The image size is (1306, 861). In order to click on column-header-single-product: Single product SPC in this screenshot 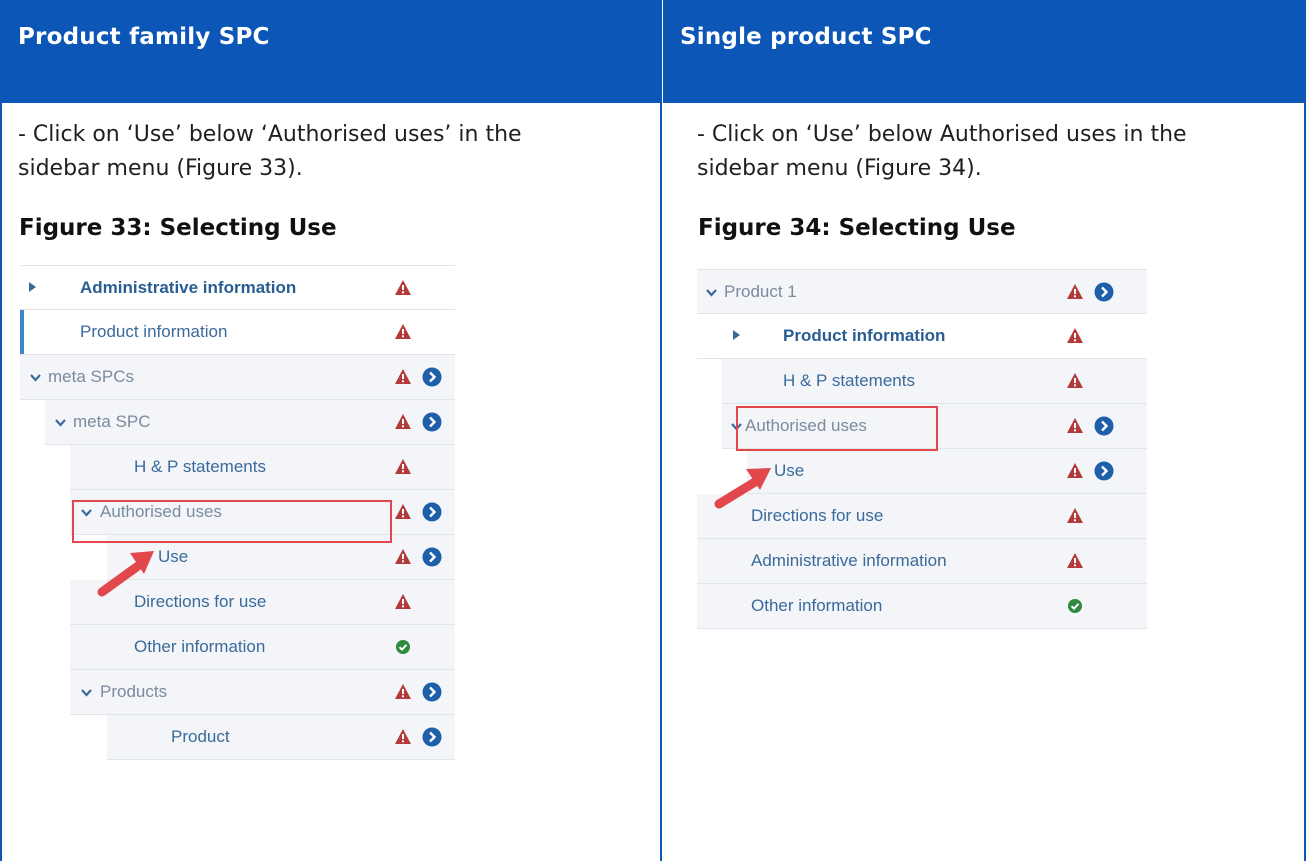, I will do `click(984, 51)`.